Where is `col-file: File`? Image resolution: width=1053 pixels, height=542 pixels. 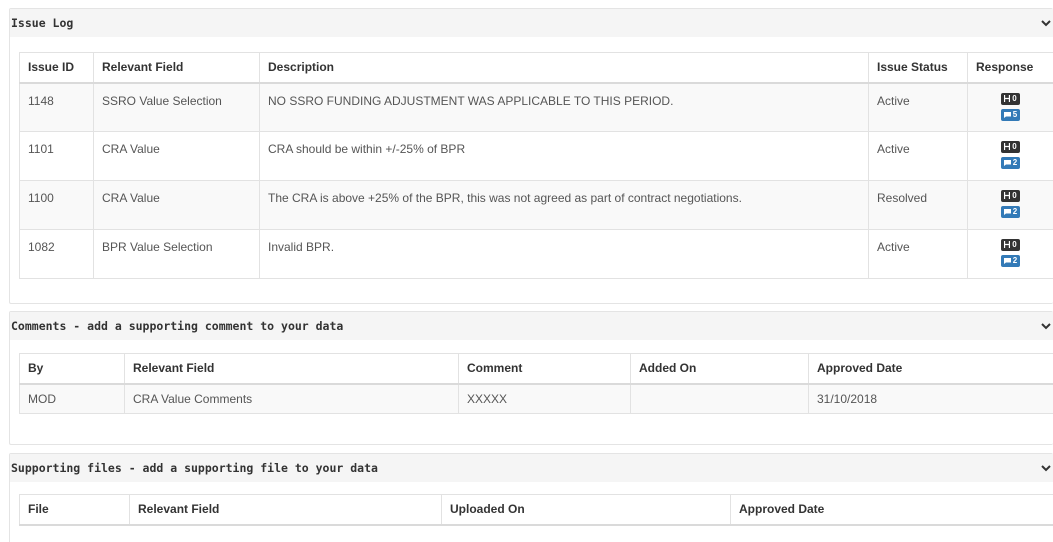 col-file: File is located at coordinates (74, 510).